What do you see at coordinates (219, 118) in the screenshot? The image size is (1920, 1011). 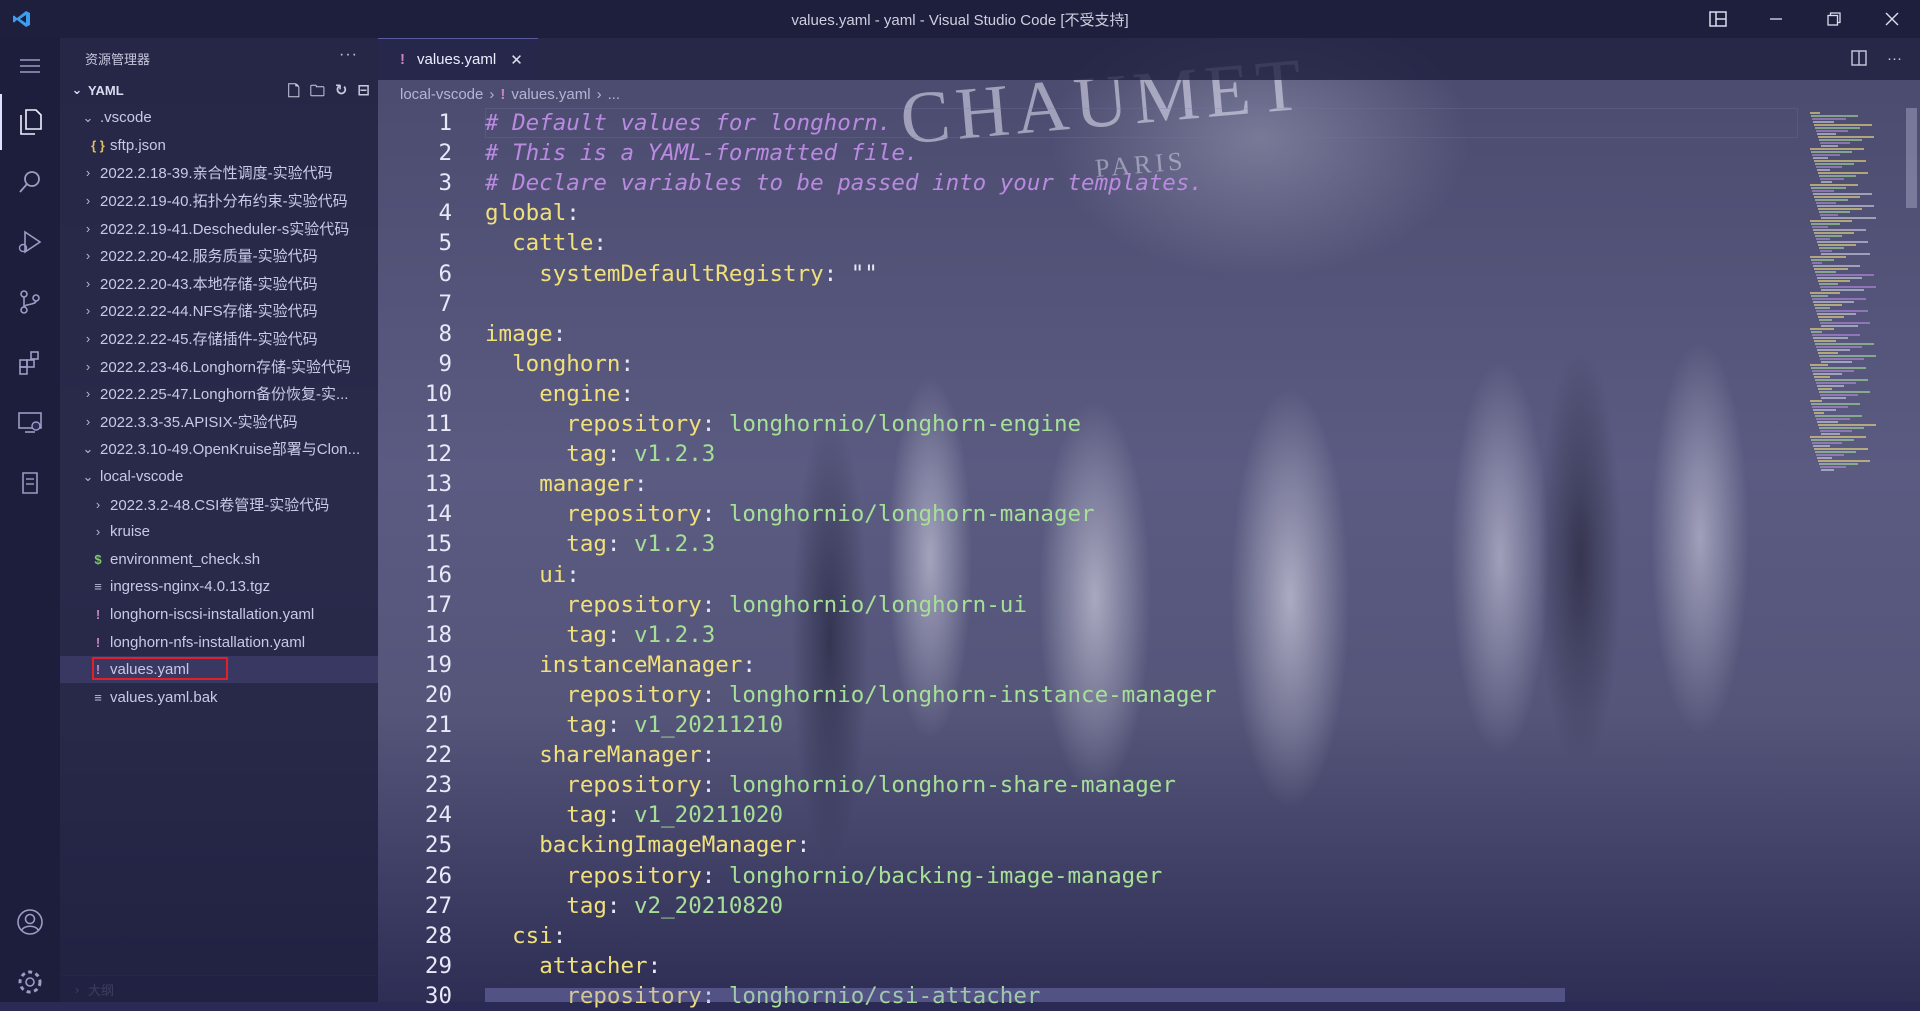 I see `tree-item: ⌄ .vscode` at bounding box center [219, 118].